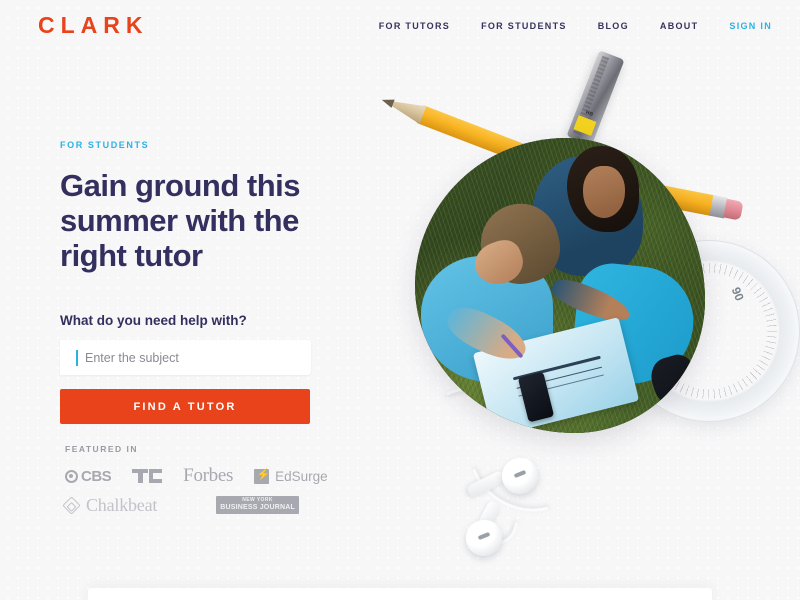 This screenshot has height=600, width=800. What do you see at coordinates (185, 407) in the screenshot?
I see `find-a-tutor-button: FIND A TUTOR` at bounding box center [185, 407].